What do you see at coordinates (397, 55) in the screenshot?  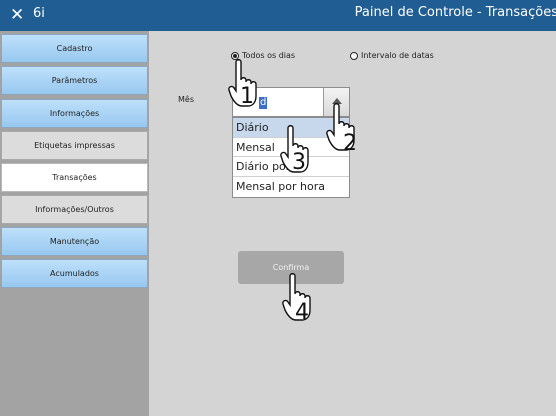 I see `radio-date-range-label: Intervalo de datas` at bounding box center [397, 55].